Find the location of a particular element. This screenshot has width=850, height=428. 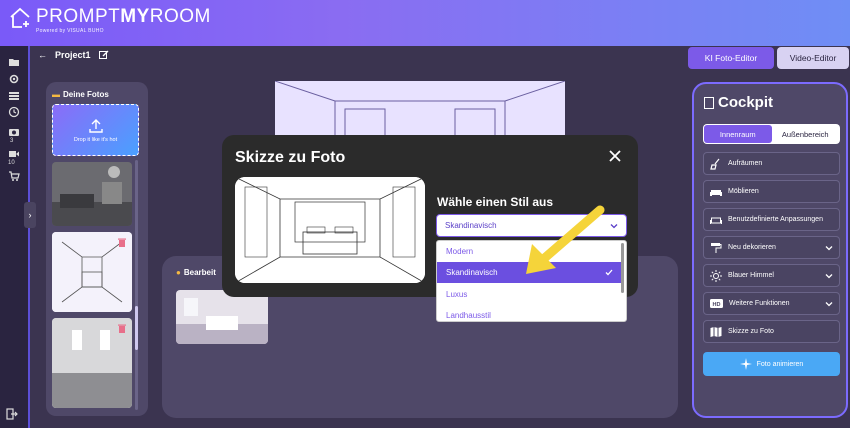

house-plus-icon is located at coordinates (20, 17).